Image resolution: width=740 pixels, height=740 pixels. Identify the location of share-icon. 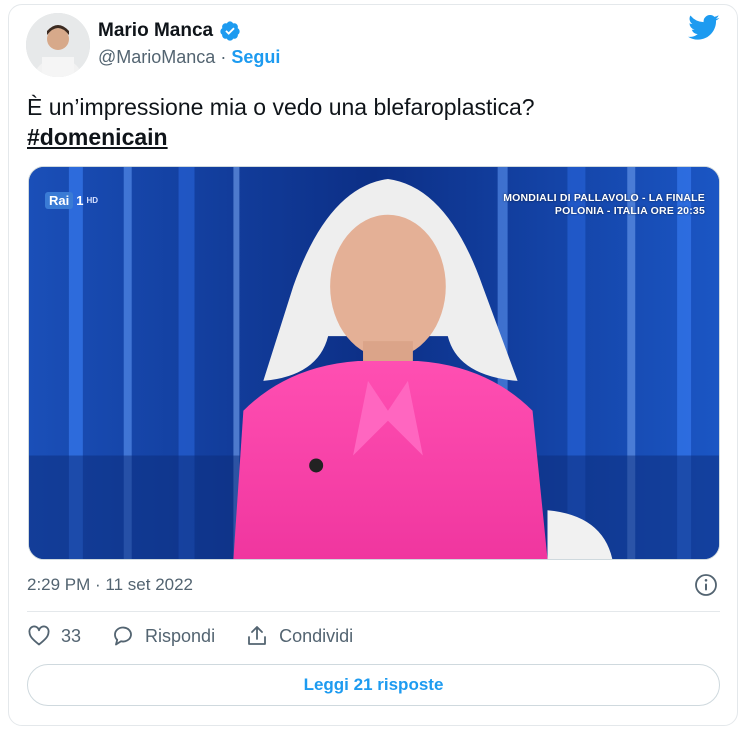
(257, 635).